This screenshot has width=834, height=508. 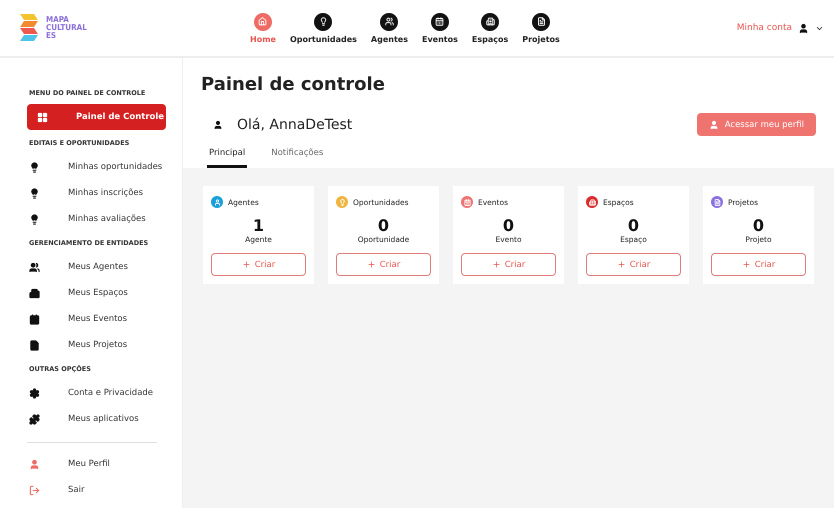 What do you see at coordinates (66, 28) in the screenshot?
I see `logo-text: MAPA CULTURAL ES` at bounding box center [66, 28].